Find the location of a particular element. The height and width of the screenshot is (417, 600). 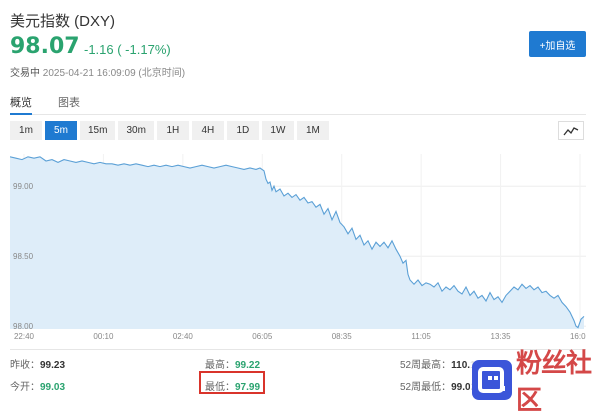

x-tick-label: 08:35 is located at coordinates (342, 336).